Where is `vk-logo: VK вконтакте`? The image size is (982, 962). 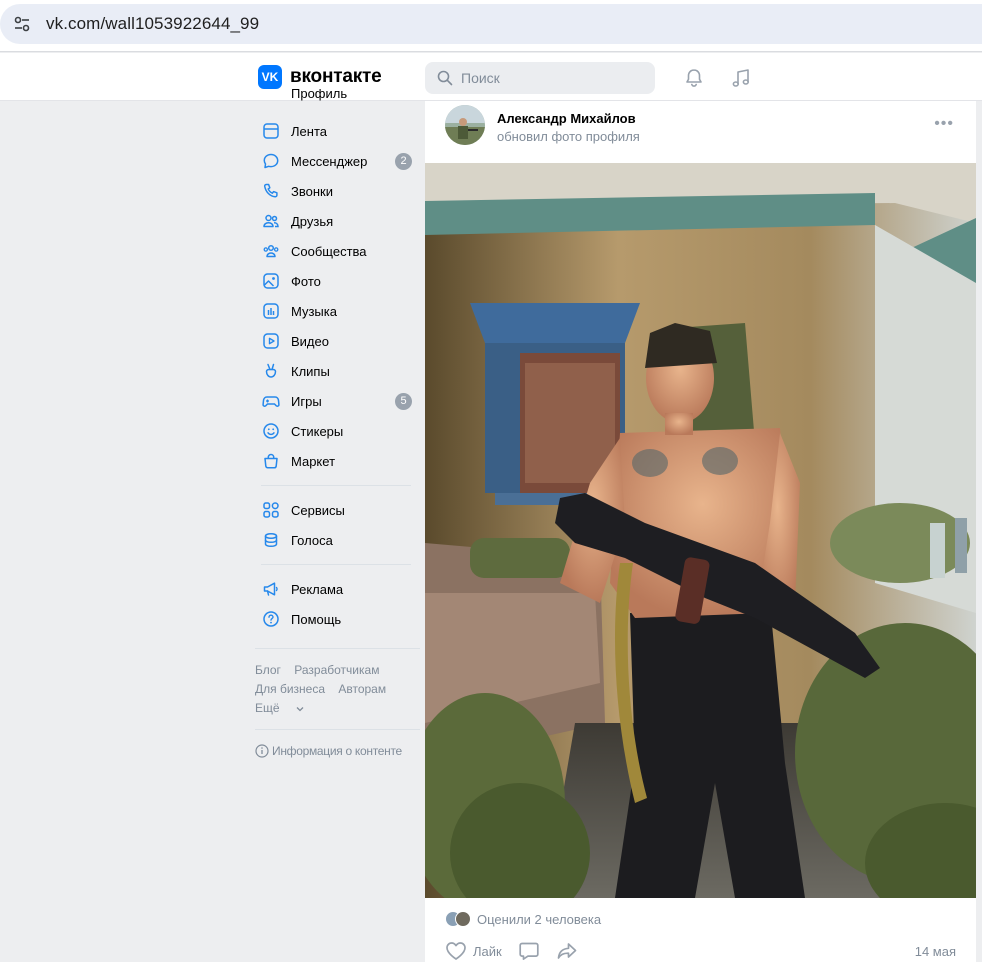
vk-logo: VK вконтакте is located at coordinates (320, 77).